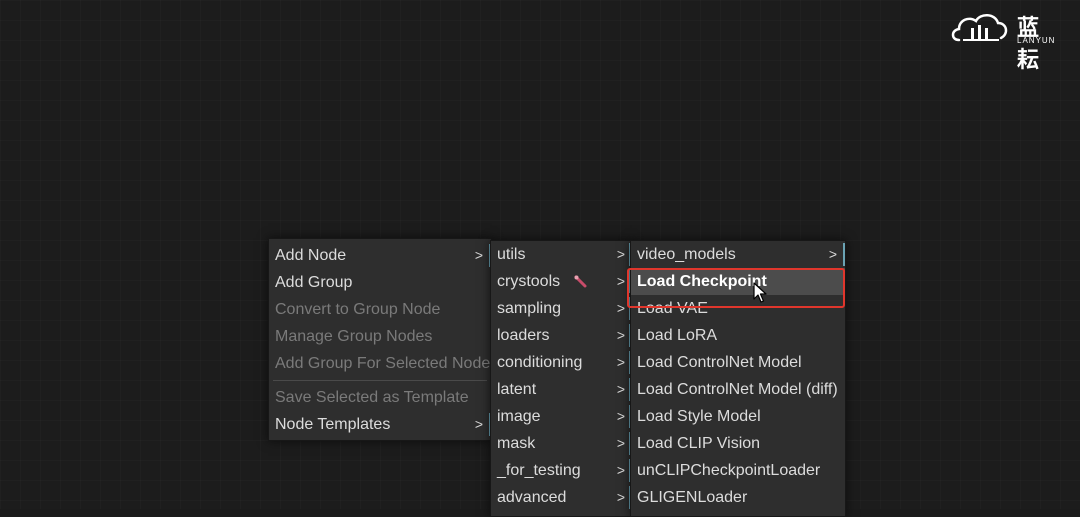 This screenshot has width=1080, height=517. Describe the element at coordinates (580, 281) in the screenshot. I see `wrench-icon` at that location.